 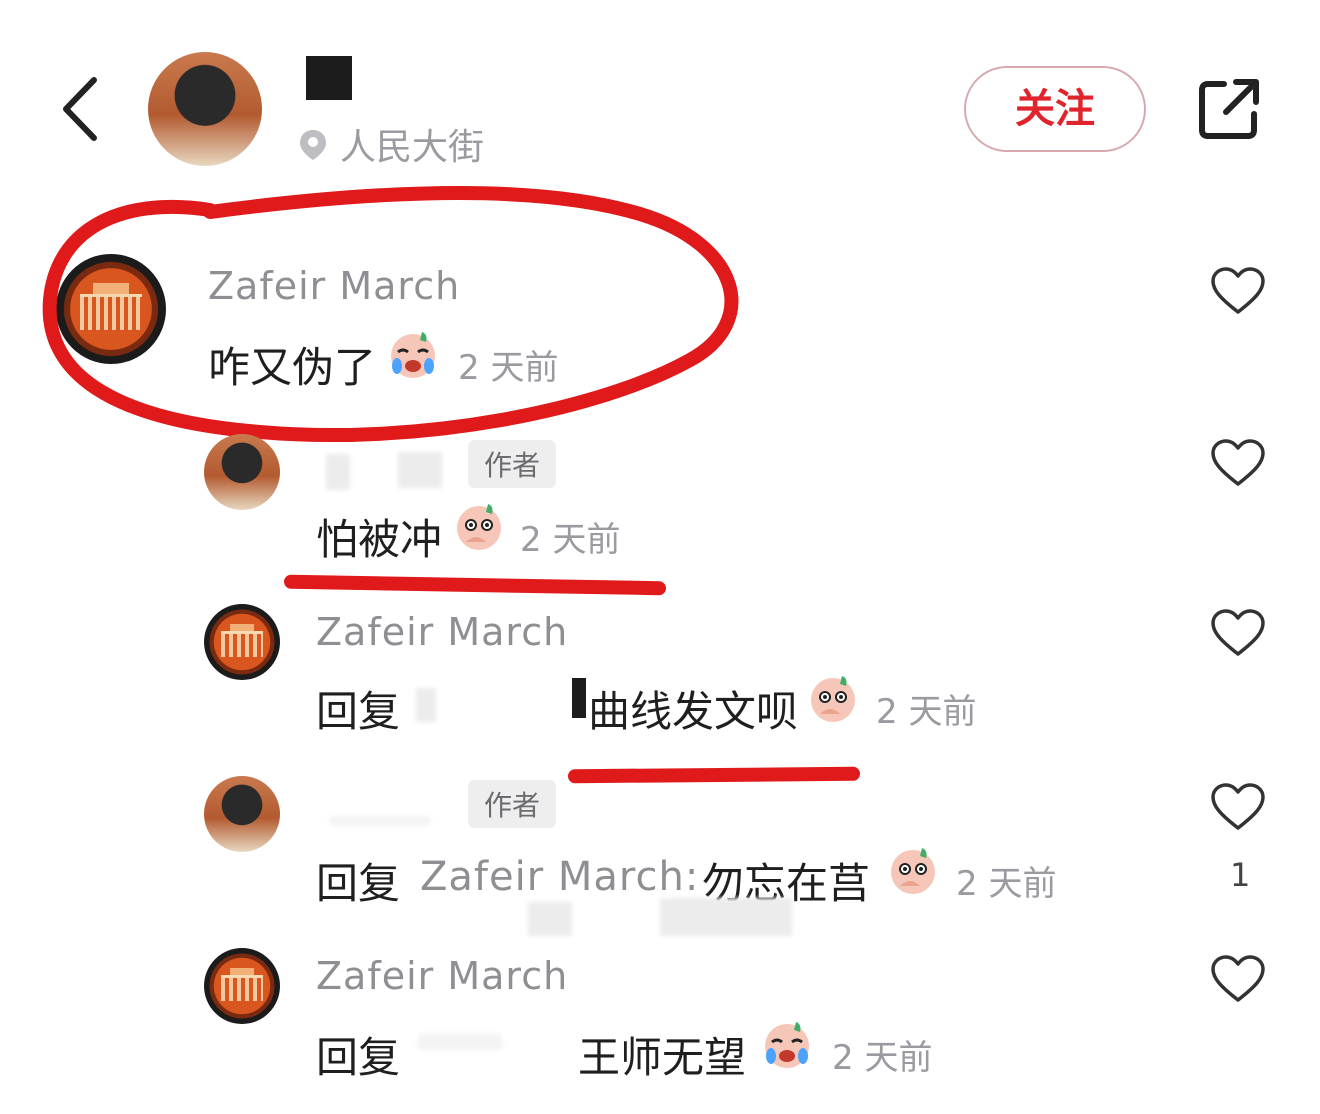 What do you see at coordinates (693, 711) in the screenshot?
I see `comment-text: 曲线发文呗` at bounding box center [693, 711].